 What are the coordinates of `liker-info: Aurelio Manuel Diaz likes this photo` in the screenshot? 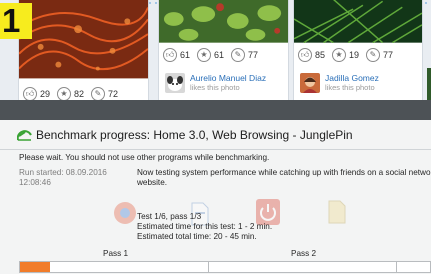 It's located at (215, 83).